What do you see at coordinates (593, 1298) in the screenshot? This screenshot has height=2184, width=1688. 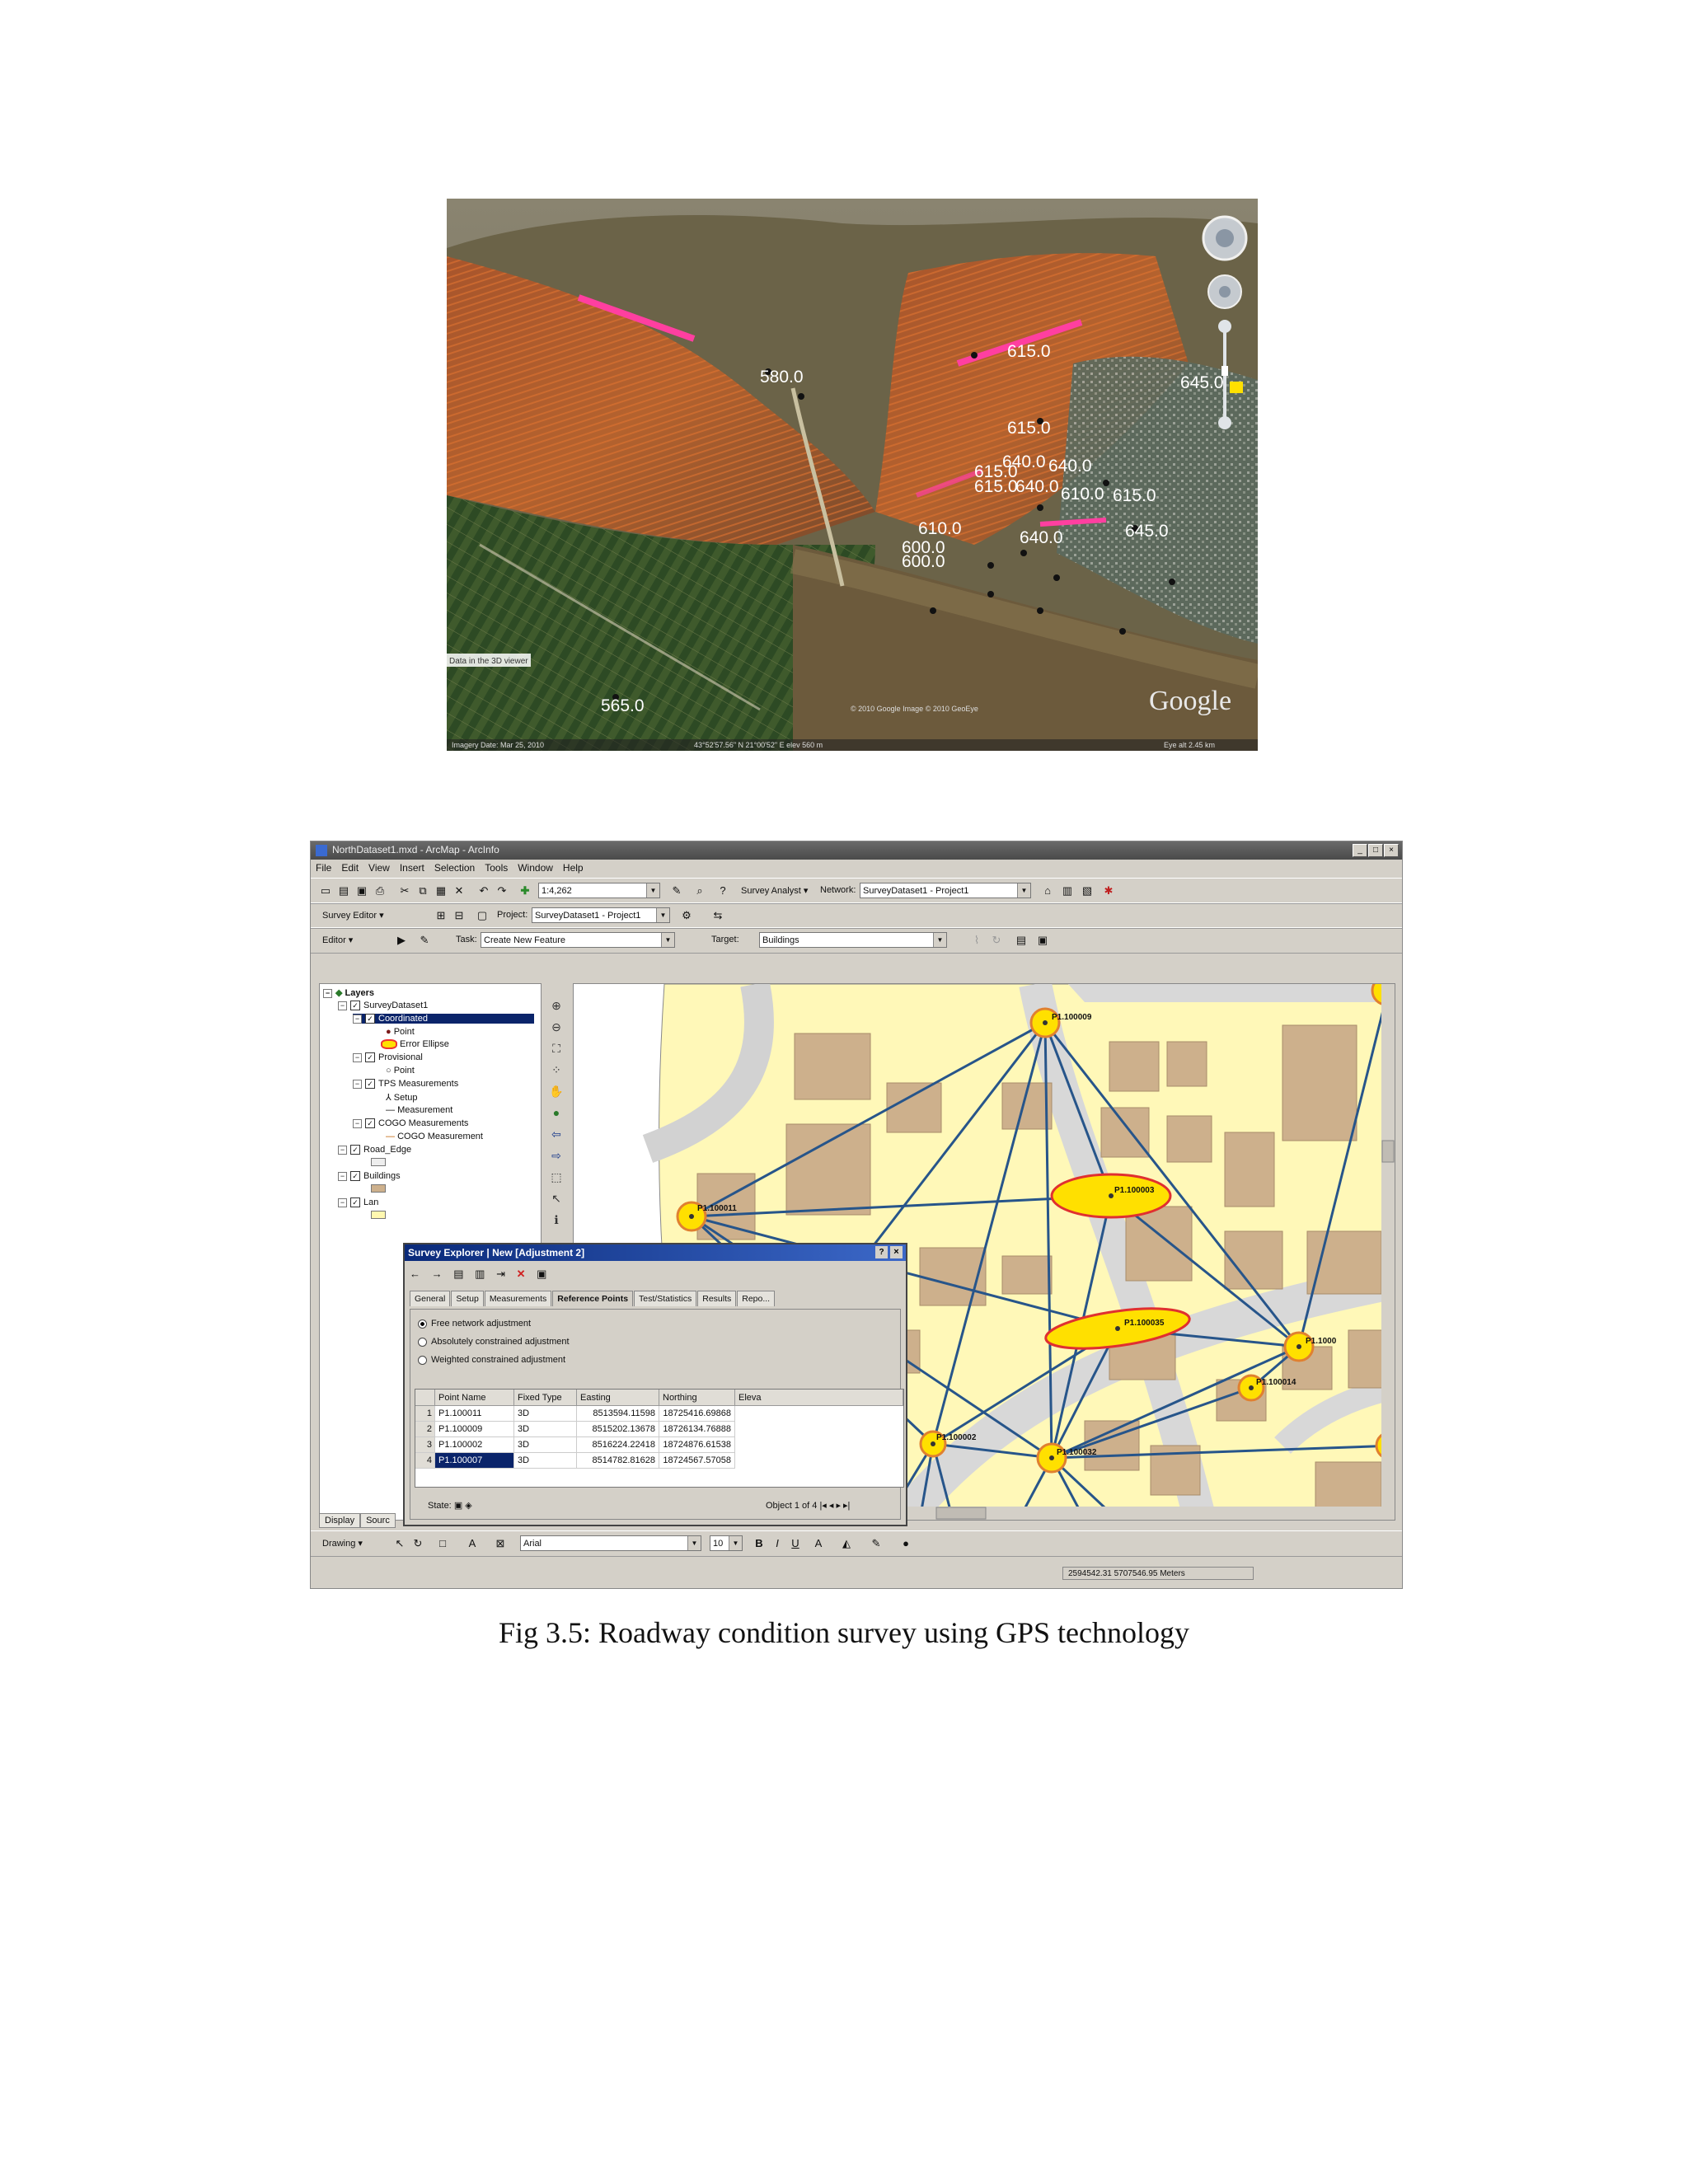 I see `tab-reference-points: Reference Points` at bounding box center [593, 1298].